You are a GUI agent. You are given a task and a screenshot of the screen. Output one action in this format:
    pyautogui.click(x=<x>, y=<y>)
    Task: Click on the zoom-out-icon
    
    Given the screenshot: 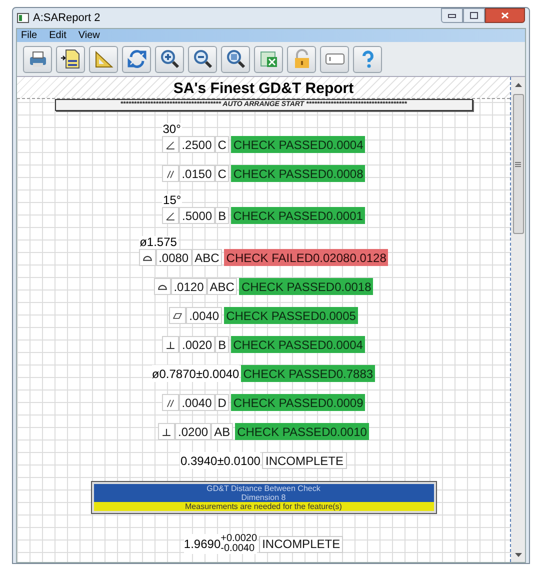 What is the action you would take?
    pyautogui.click(x=203, y=59)
    